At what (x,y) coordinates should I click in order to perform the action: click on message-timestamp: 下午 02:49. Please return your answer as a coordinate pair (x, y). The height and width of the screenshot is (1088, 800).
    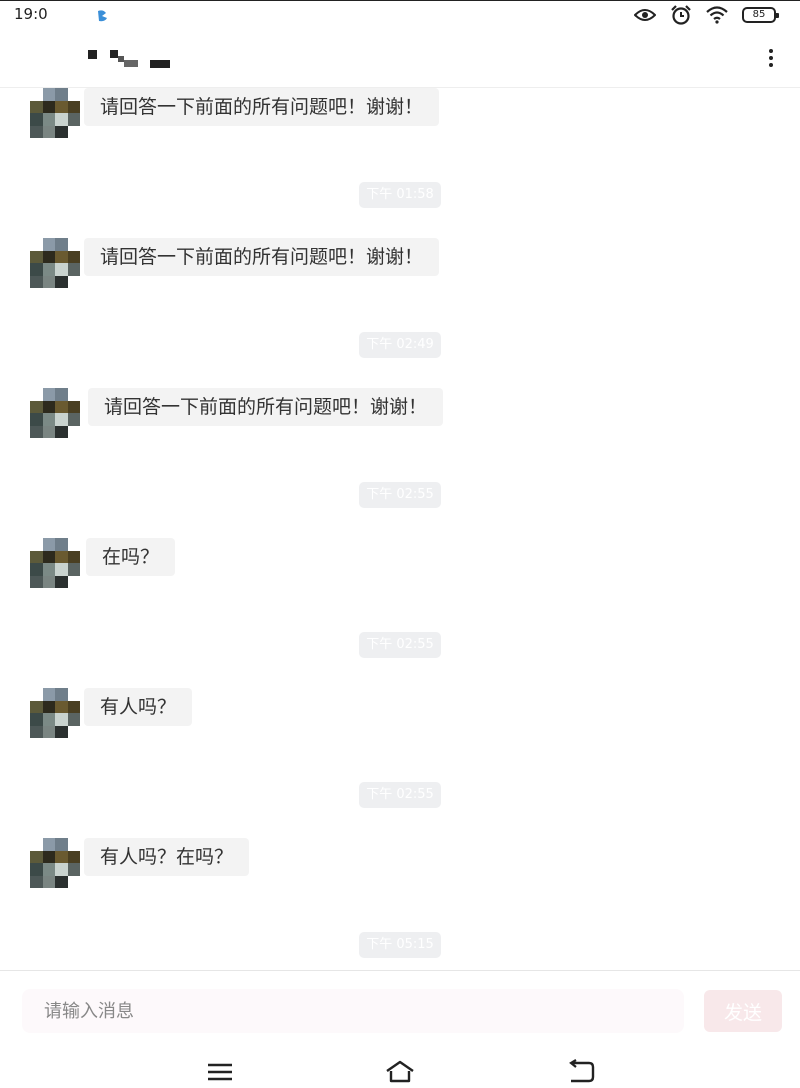
    Looking at the image, I should click on (400, 345).